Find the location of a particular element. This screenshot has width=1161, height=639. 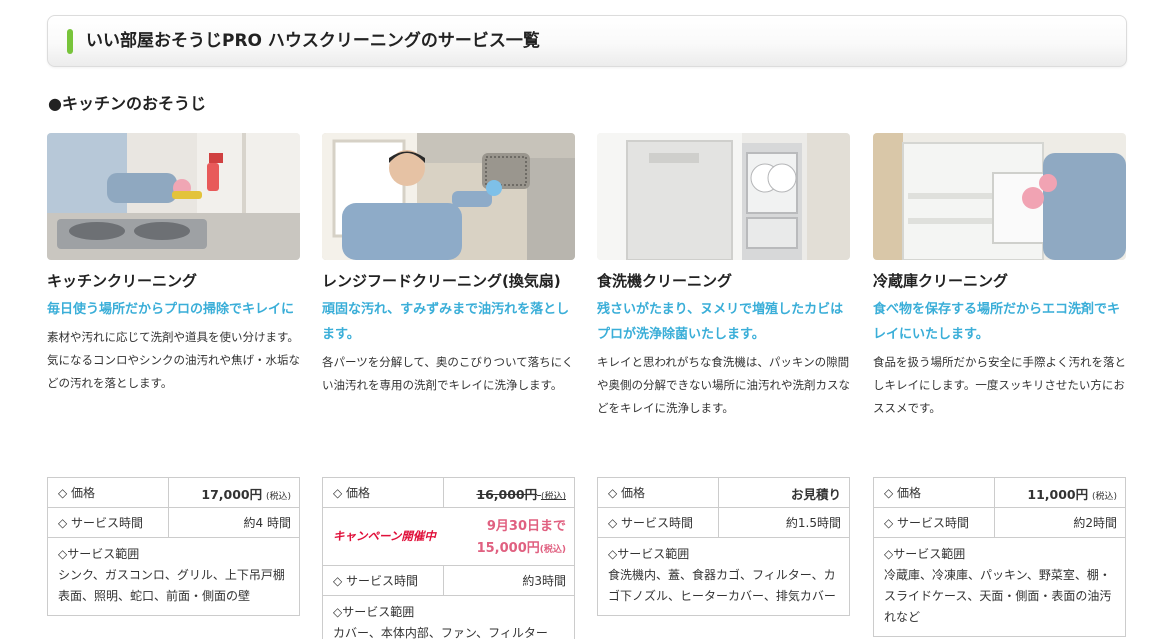

service-catch: 毎日使う場所だからプロの掃除でキレイに is located at coordinates (171, 309).